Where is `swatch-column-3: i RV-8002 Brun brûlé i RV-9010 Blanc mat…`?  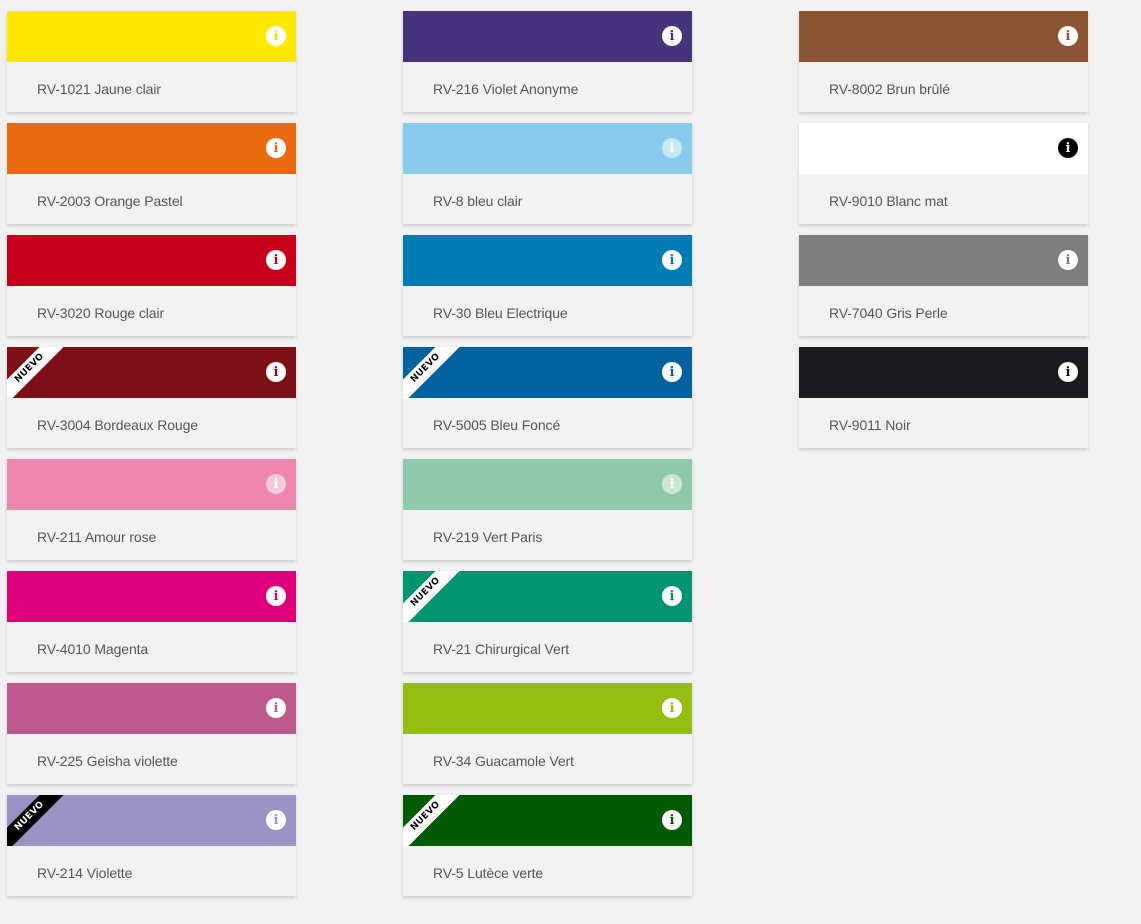 swatch-column-3: i RV-8002 Brun brûlé i RV-9010 Blanc mat… is located at coordinates (943, 235).